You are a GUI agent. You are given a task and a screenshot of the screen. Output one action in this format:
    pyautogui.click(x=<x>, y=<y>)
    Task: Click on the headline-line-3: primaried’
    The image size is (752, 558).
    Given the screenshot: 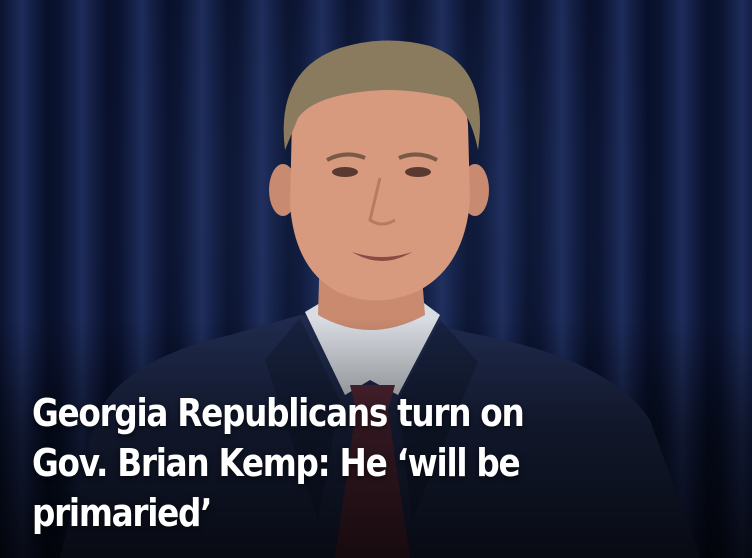 What is the action you would take?
    pyautogui.click(x=122, y=513)
    